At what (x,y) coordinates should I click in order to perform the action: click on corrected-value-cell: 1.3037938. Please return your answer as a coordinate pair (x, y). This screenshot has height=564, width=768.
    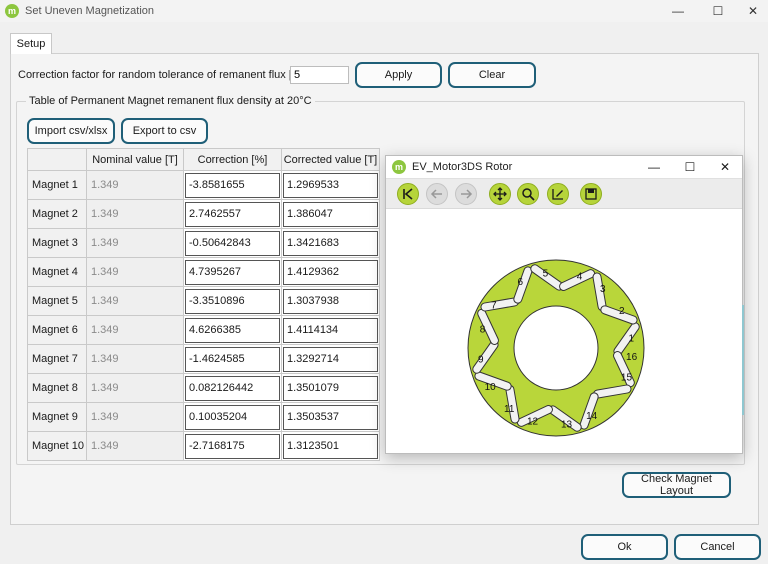
    Looking at the image, I should click on (330, 301).